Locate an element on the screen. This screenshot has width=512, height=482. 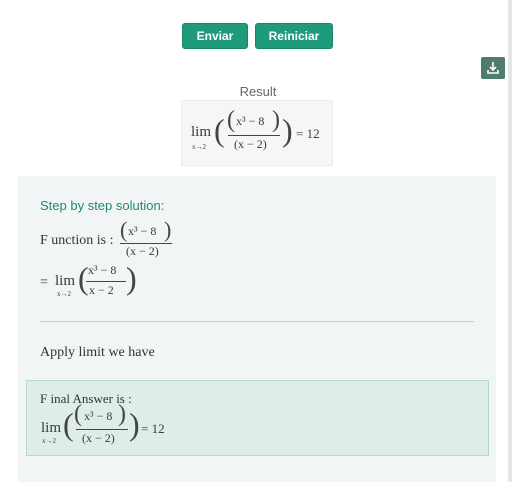
step-fraction-bar is located at coordinates (106, 281).